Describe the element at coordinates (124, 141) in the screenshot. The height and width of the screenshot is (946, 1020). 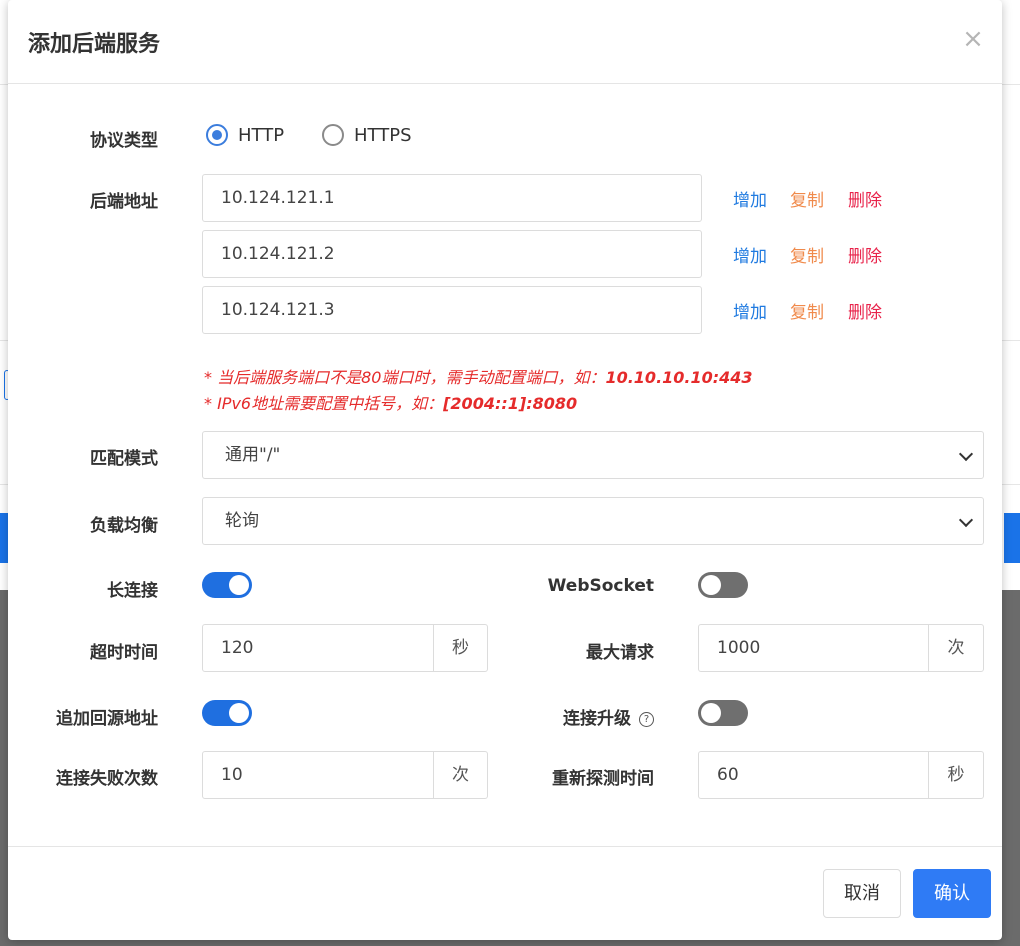
I see `protocol-label: 协议类型` at that location.